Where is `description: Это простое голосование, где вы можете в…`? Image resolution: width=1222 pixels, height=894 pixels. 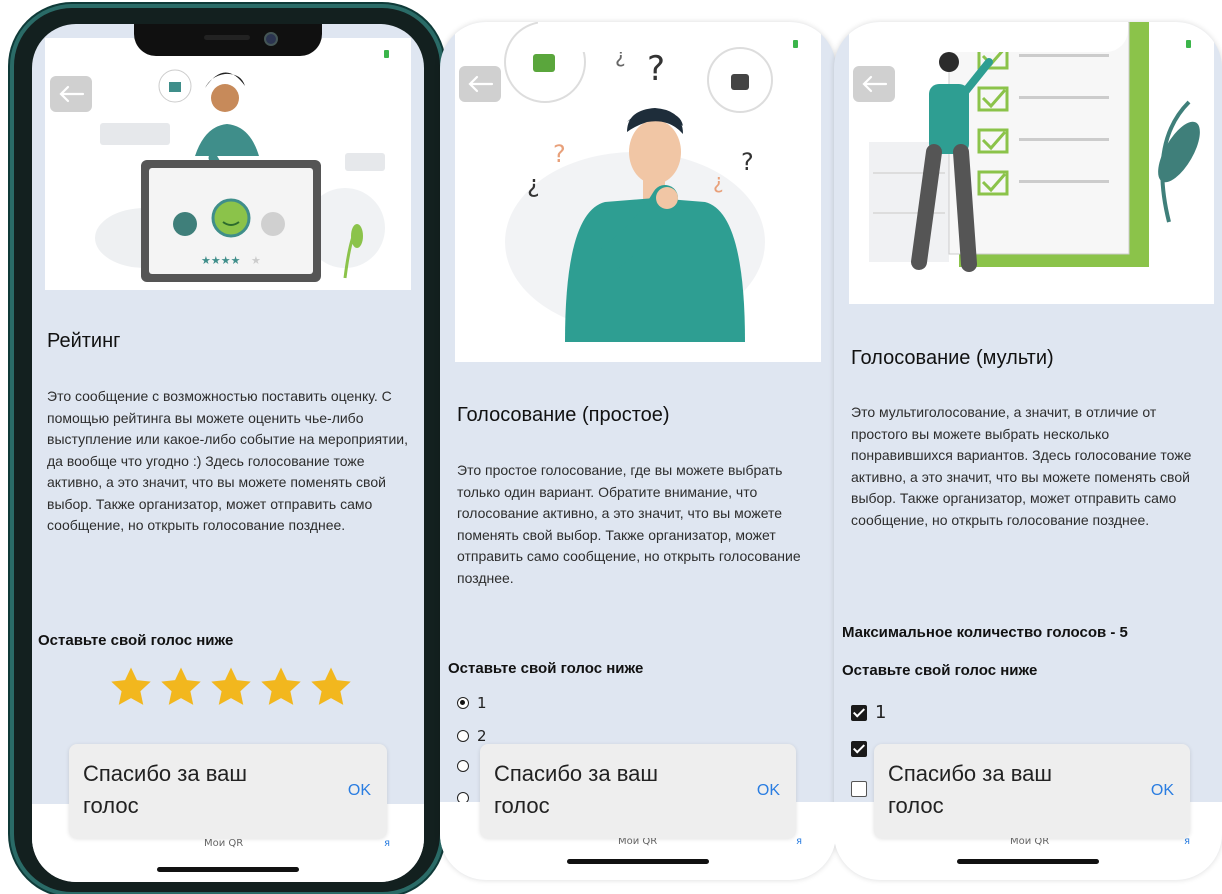 description: Это простое голосование, где вы можете в… is located at coordinates (629, 524).